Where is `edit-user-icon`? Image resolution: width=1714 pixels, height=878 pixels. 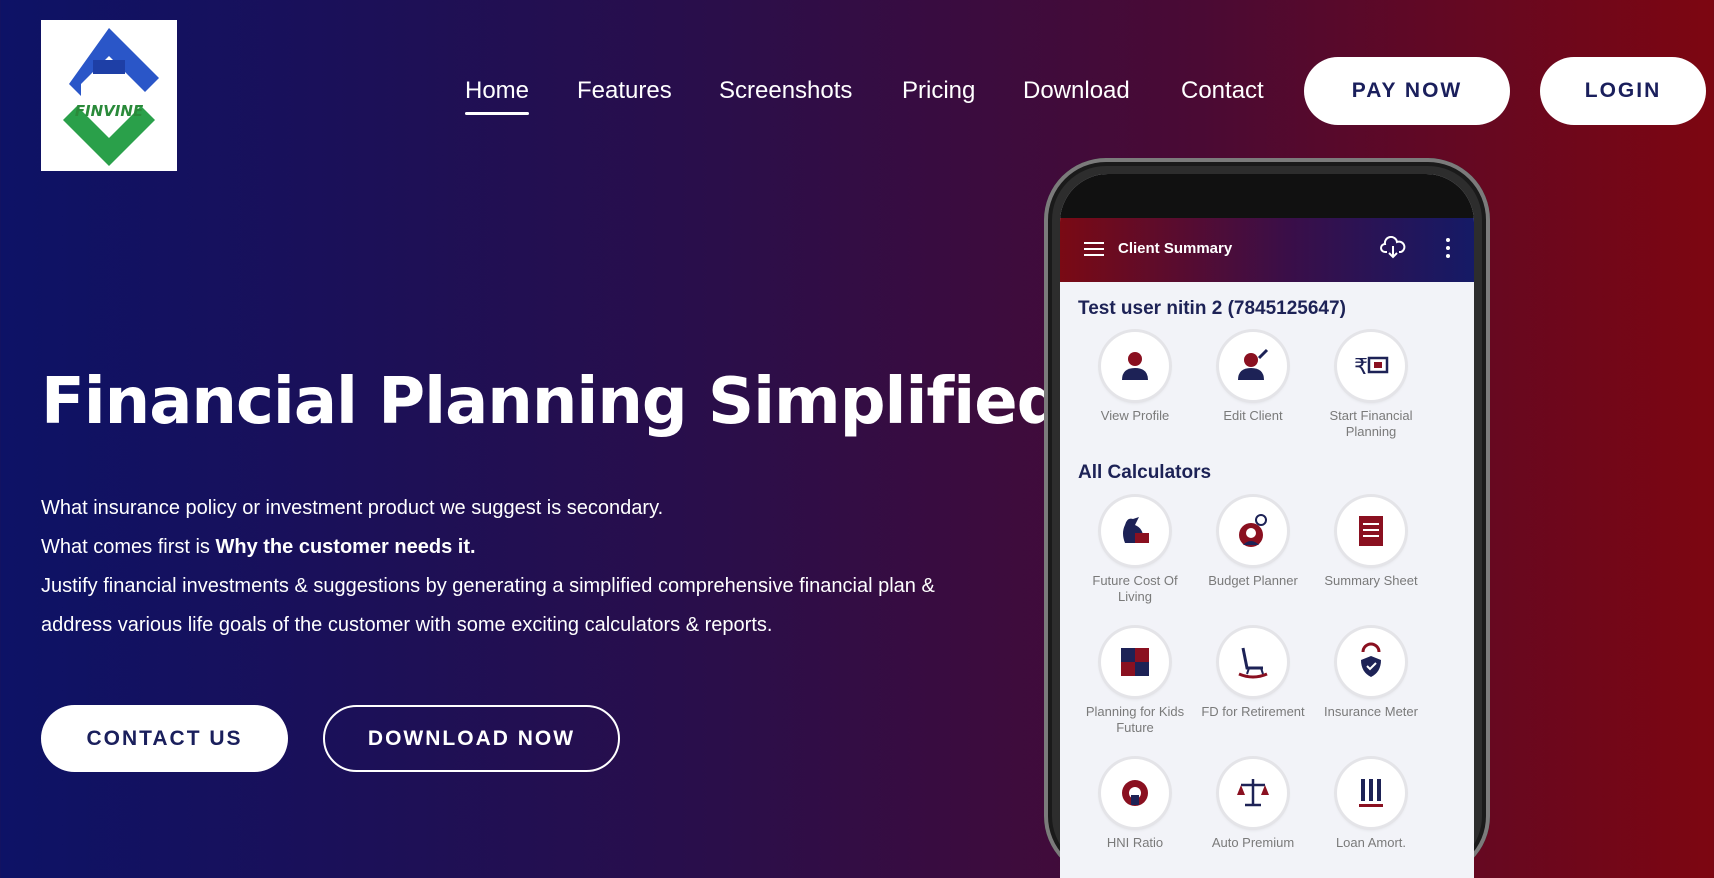 edit-user-icon is located at coordinates (1253, 364).